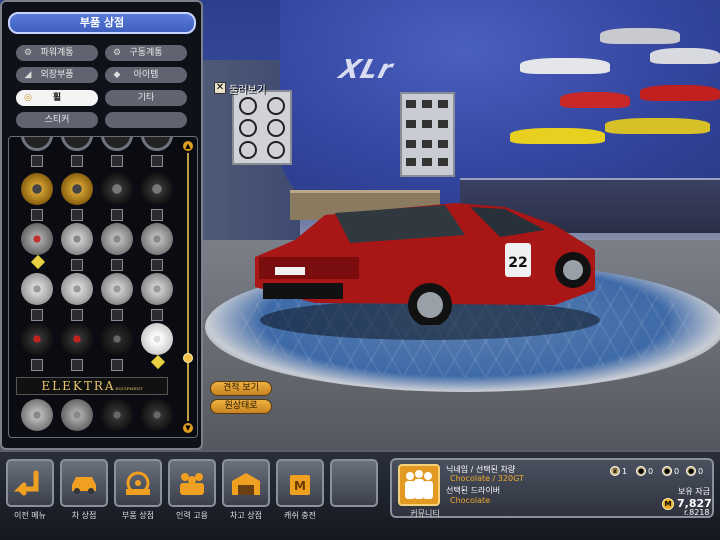 The width and height of the screenshot is (720, 540). What do you see at coordinates (697, 512) in the screenshot?
I see `version-label: r.8218` at bounding box center [697, 512].